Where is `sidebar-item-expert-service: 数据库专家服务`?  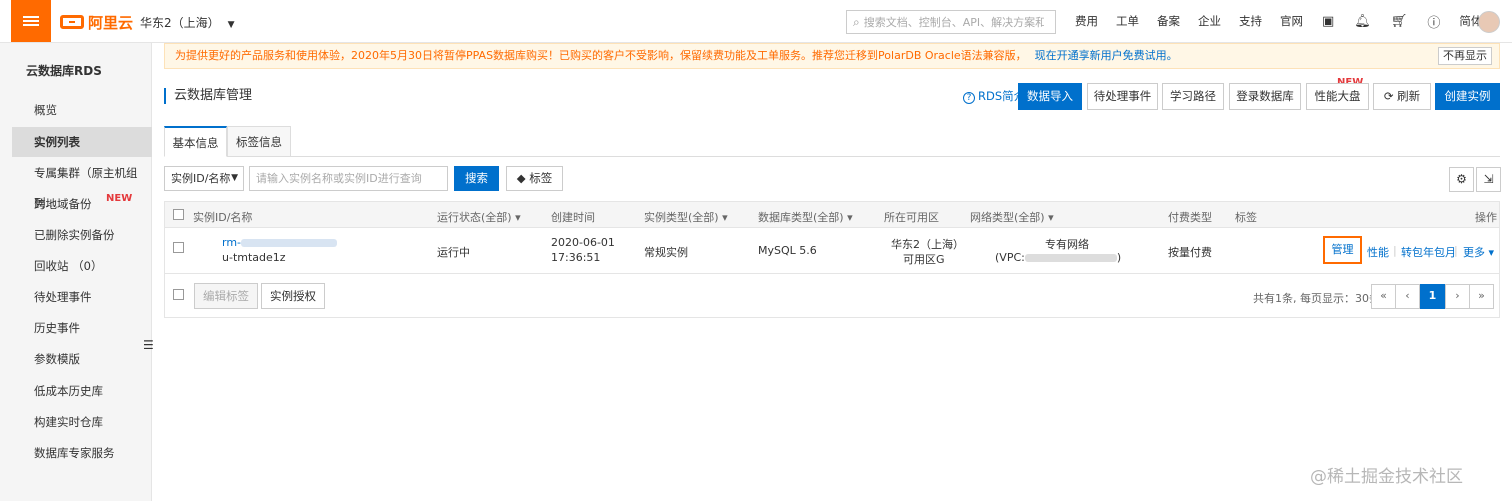
sidebar-item-expert-service: 数据库专家服务 is located at coordinates (82, 453).